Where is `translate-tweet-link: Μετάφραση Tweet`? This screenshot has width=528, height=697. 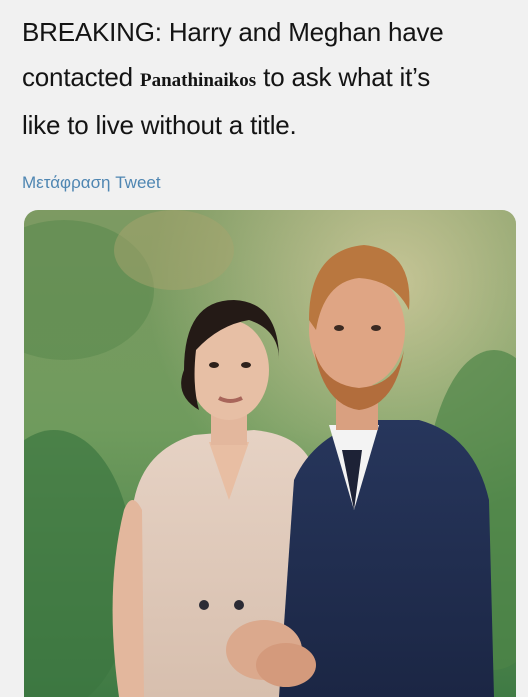
translate-tweet-link: Μετάφραση Tweet is located at coordinates (91, 183).